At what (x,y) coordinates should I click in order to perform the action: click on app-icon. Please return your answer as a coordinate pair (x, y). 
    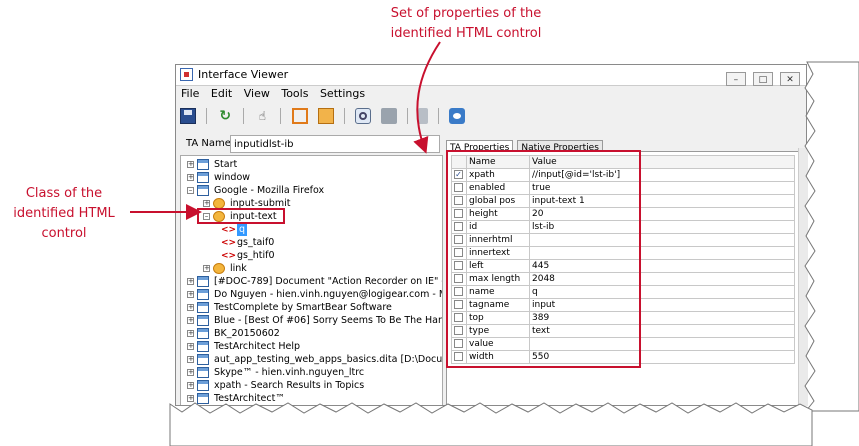
    Looking at the image, I should click on (186, 74).